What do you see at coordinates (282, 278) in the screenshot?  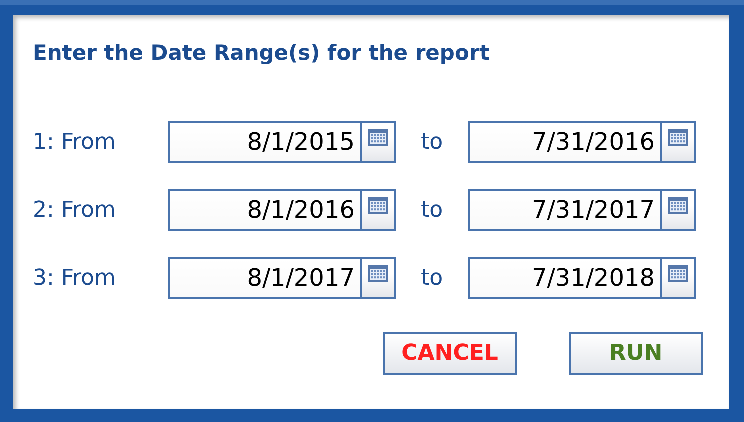 I see `date-field: 8/1/2017` at bounding box center [282, 278].